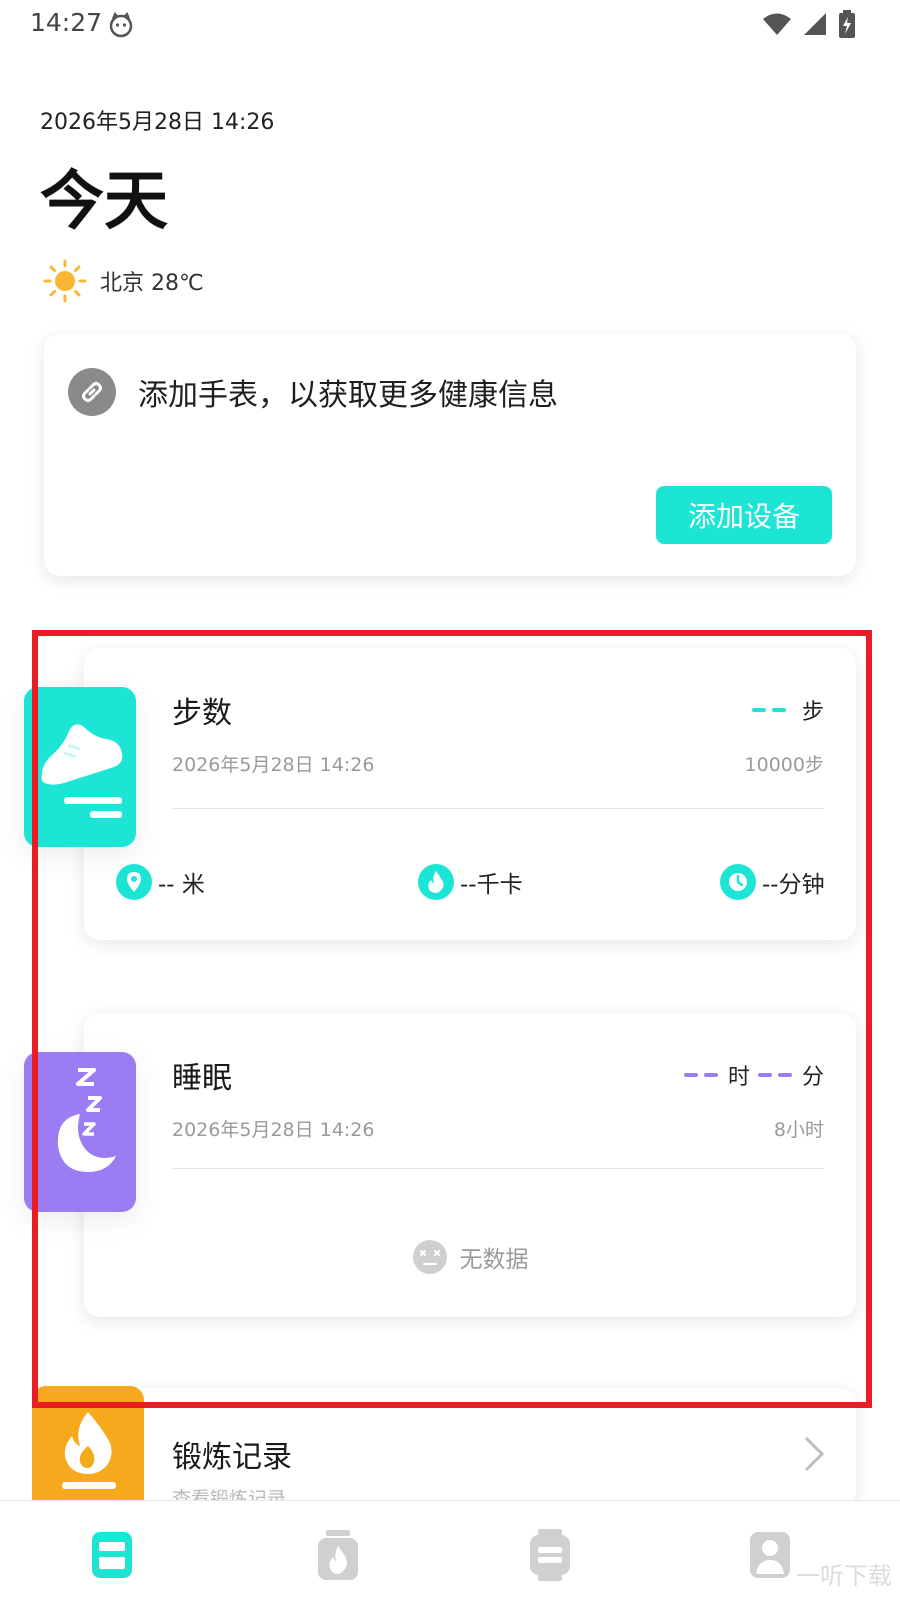 The image size is (900, 1600). I want to click on steps-goal: 10000步, so click(784, 765).